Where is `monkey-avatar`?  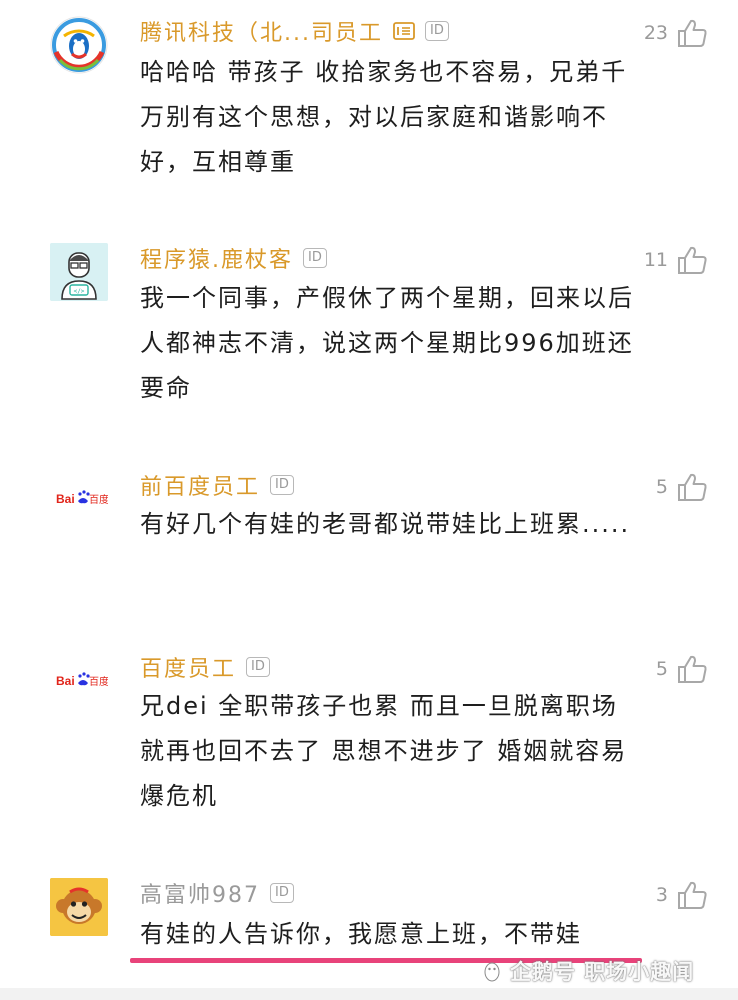 monkey-avatar is located at coordinates (79, 907).